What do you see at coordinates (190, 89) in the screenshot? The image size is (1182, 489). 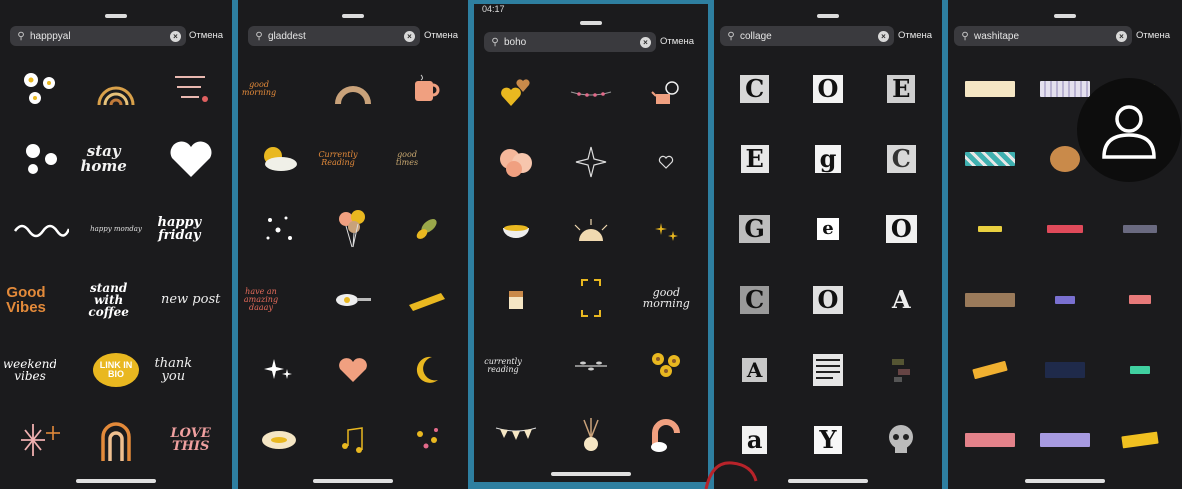 I see `sticker-have-a-great-day` at bounding box center [190, 89].